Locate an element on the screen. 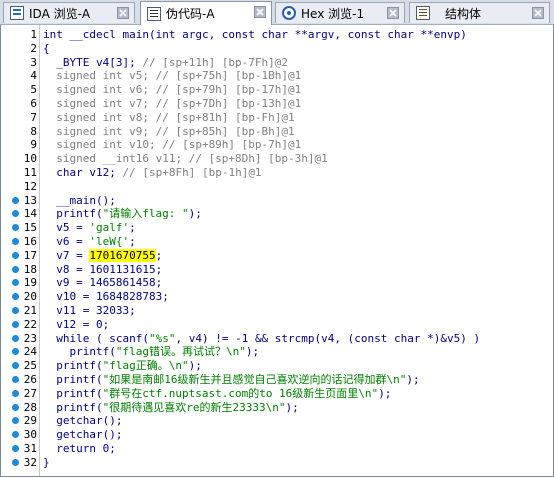 The width and height of the screenshot is (554, 478). line-number: 27 is located at coordinates (30, 393).